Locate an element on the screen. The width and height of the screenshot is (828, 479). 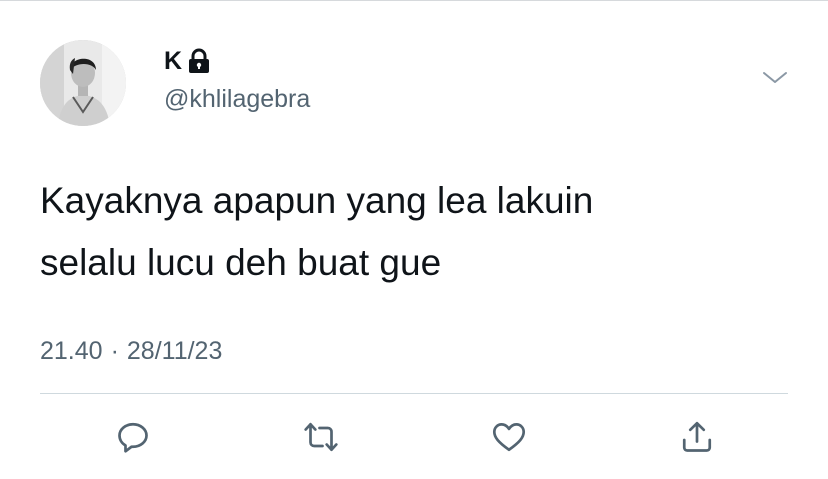
reply-icon is located at coordinates (133, 437).